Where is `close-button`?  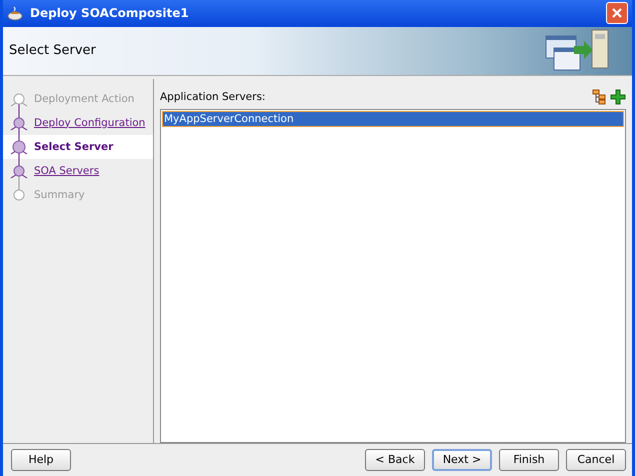 close-button is located at coordinates (617, 13).